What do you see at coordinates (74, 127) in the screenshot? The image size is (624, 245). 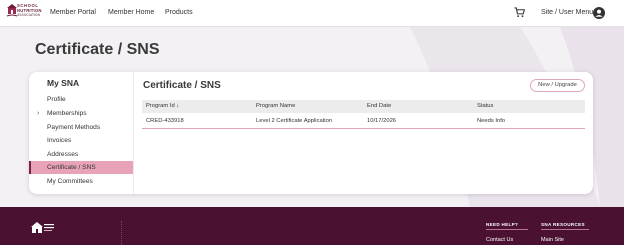 I see `sidebar-item-label: Payment Methods` at bounding box center [74, 127].